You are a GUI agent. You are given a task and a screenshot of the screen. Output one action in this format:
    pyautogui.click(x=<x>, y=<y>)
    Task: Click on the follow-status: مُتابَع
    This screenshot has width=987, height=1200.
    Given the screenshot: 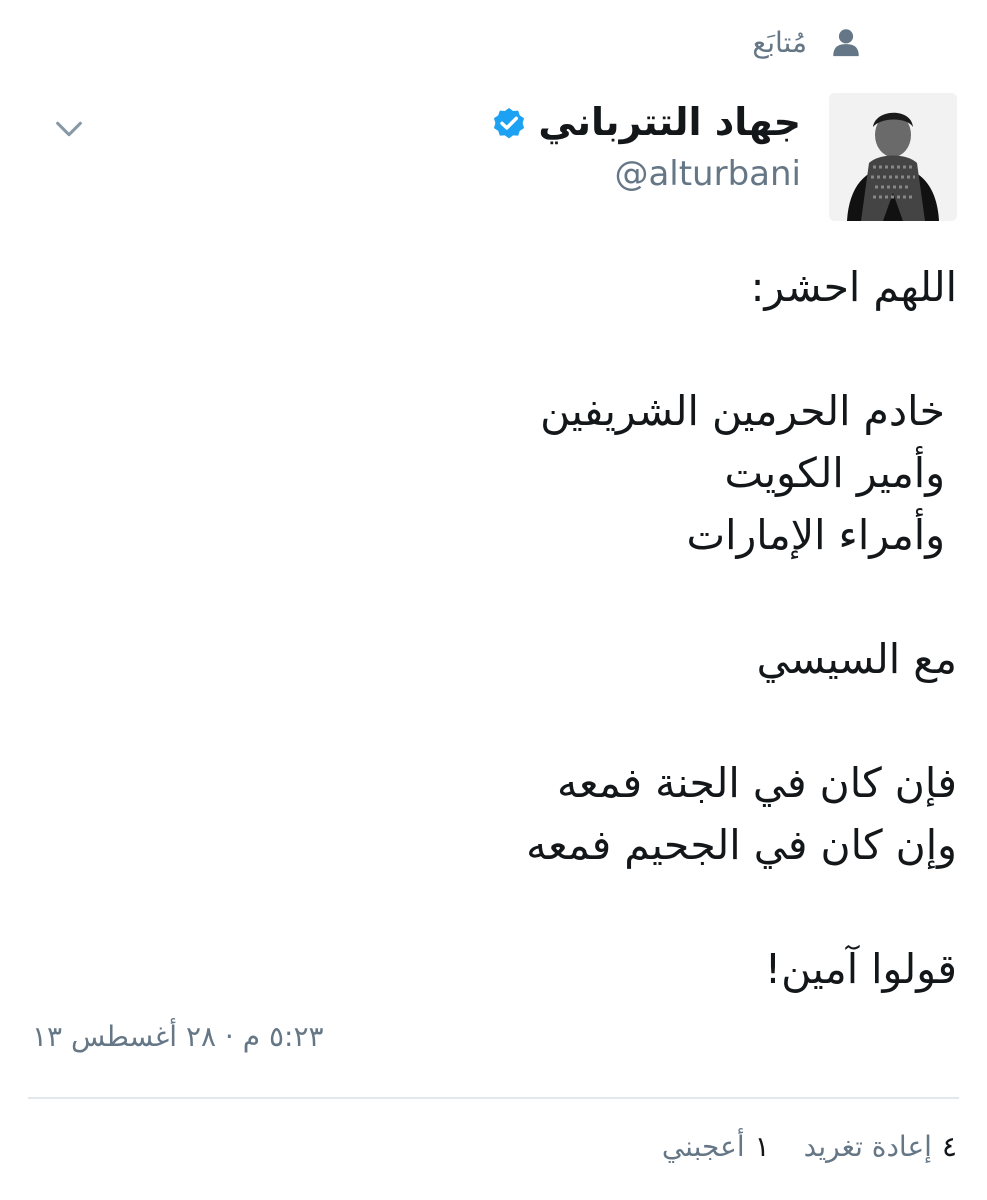 What is the action you would take?
    pyautogui.click(x=807, y=42)
    